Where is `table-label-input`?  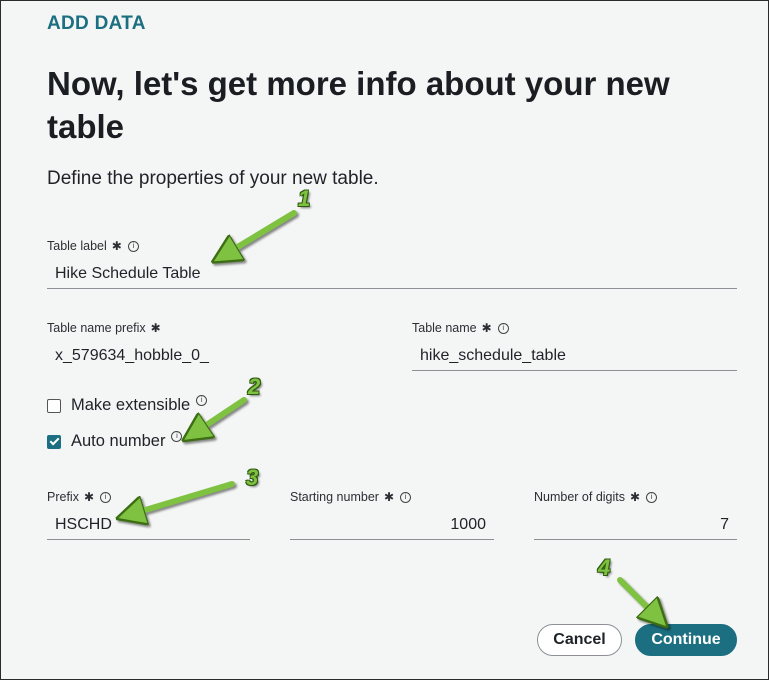 table-label-input is located at coordinates (392, 274).